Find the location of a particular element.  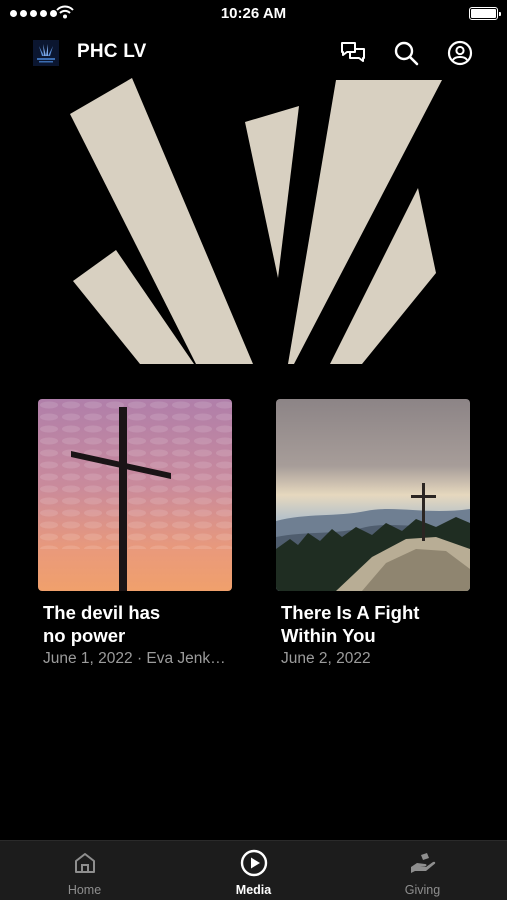

card-meta: June 2, 2022 is located at coordinates (326, 658).